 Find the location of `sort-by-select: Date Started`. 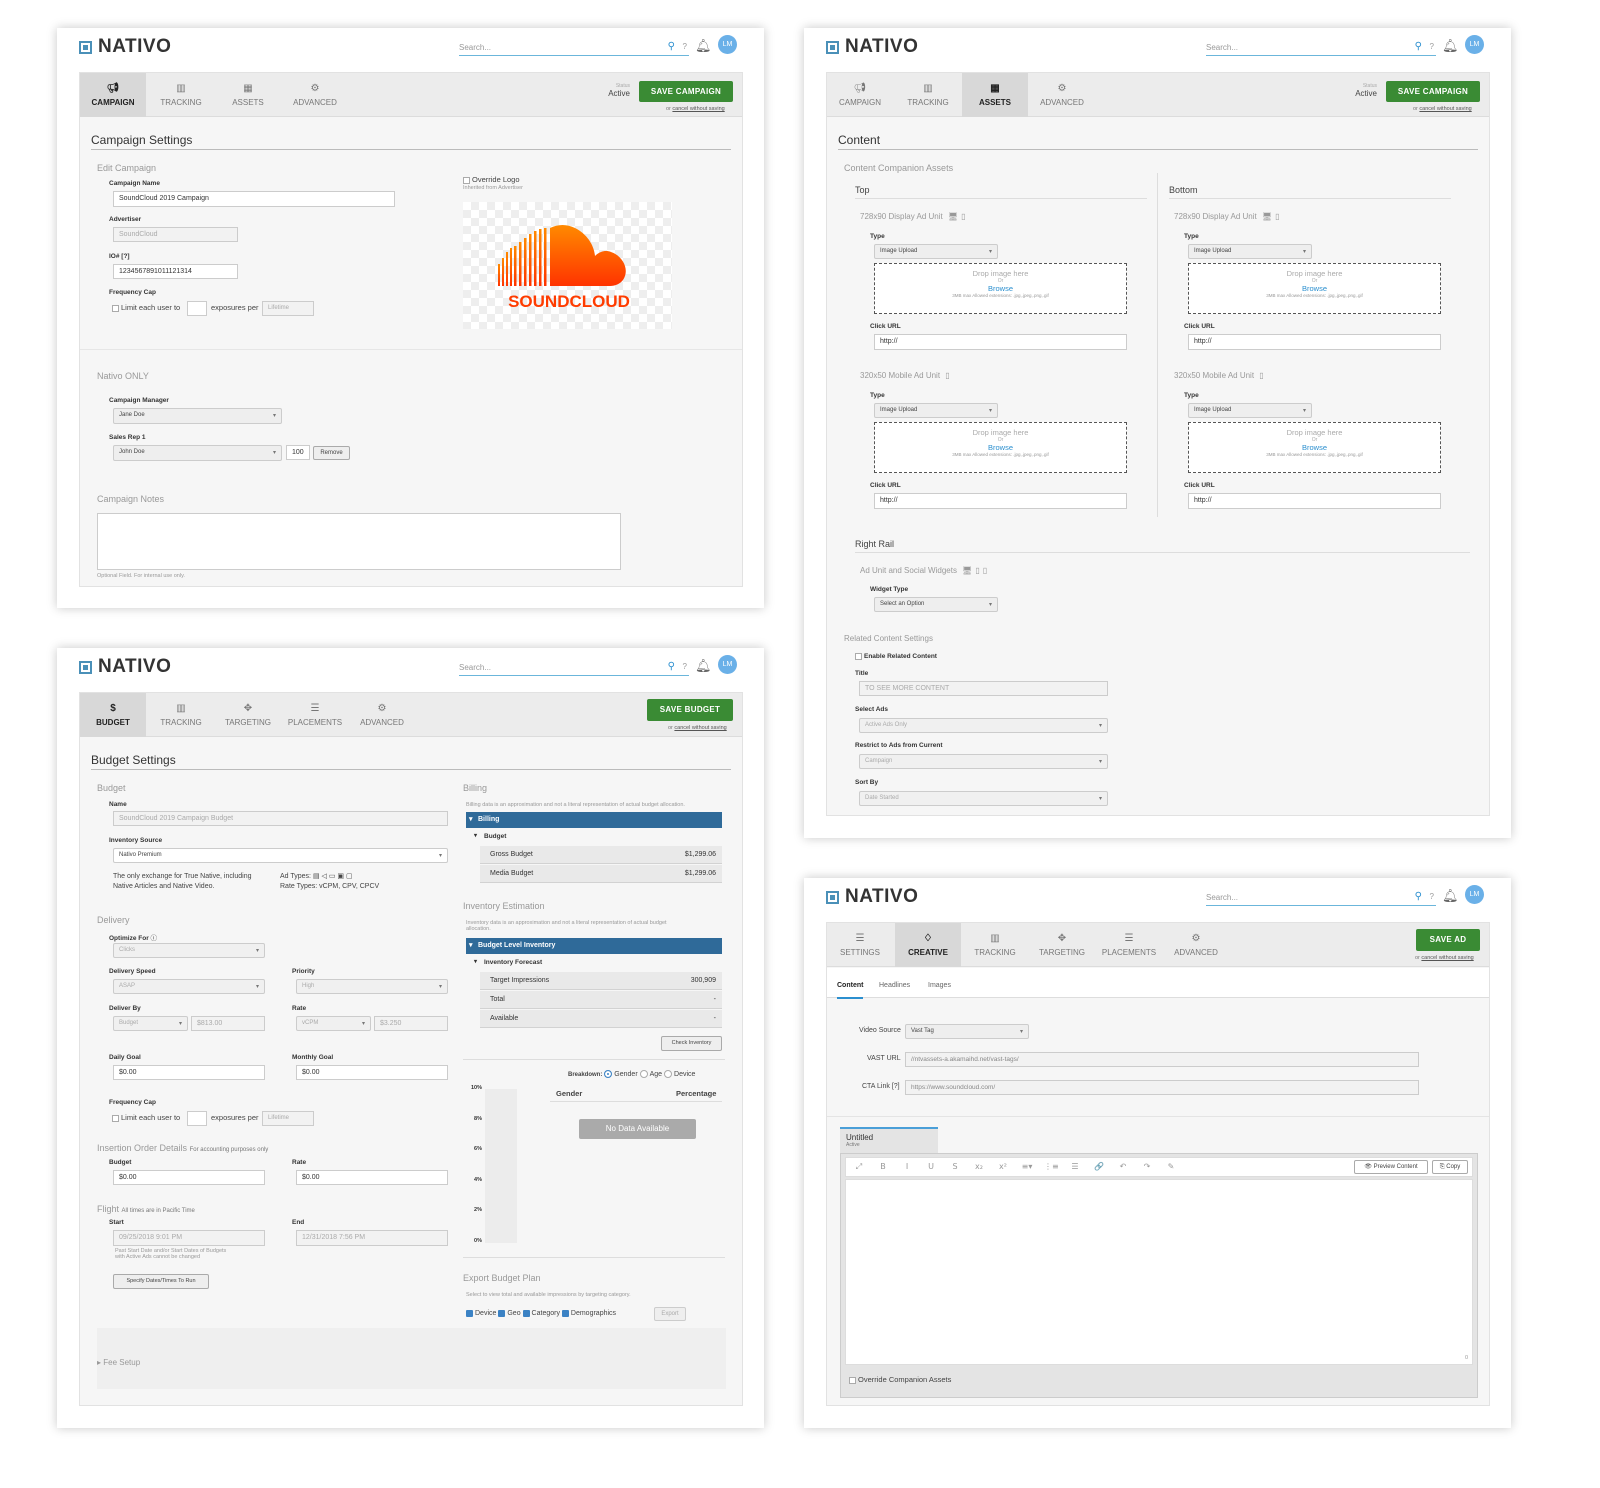

sort-by-select: Date Started is located at coordinates (983, 798).